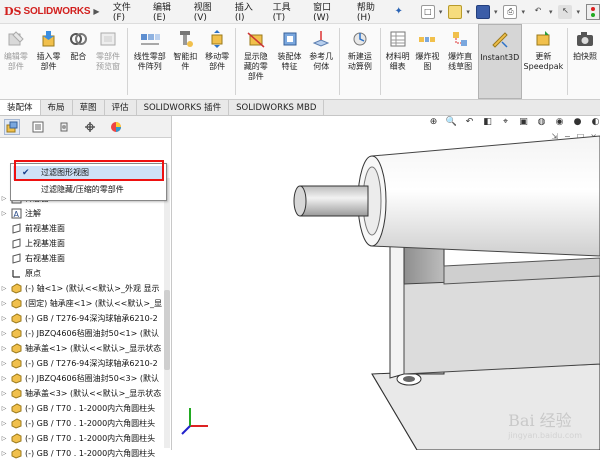  Describe the element at coordinates (49, 61) in the screenshot. I see `insert-component-button: 插入零 部件` at that location.